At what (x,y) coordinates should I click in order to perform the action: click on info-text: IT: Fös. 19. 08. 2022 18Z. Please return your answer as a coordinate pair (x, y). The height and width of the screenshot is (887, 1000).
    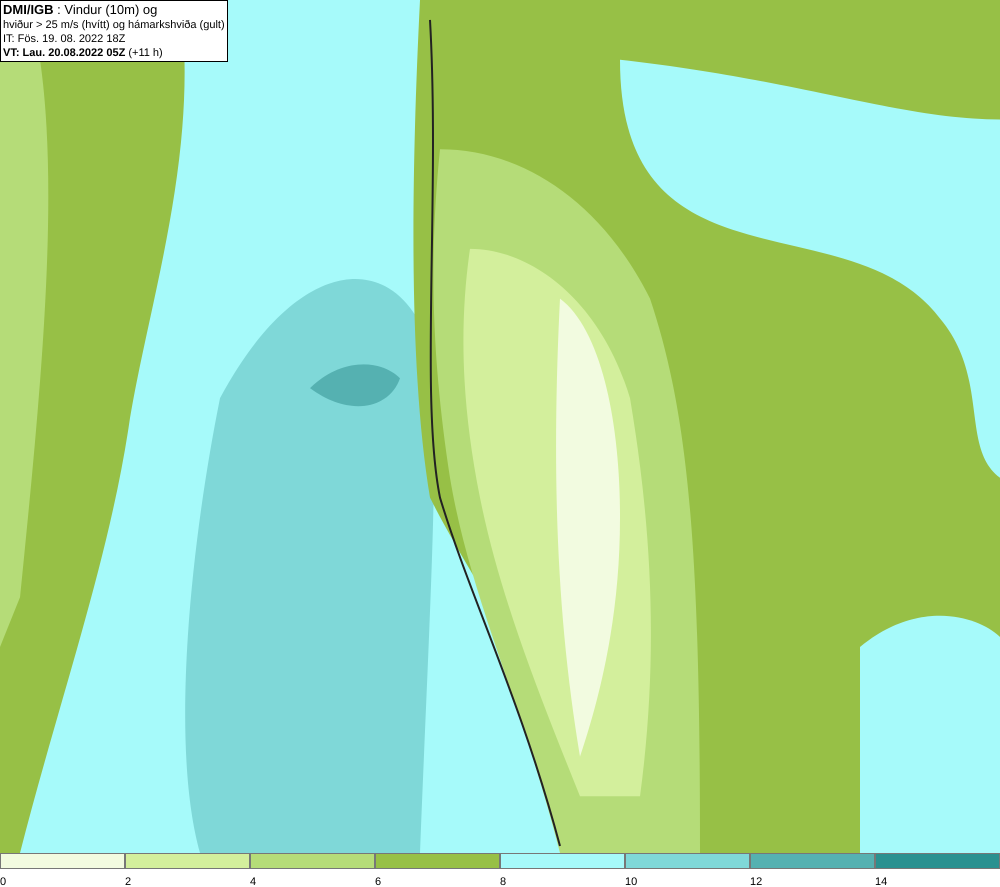
    Looking at the image, I should click on (64, 39).